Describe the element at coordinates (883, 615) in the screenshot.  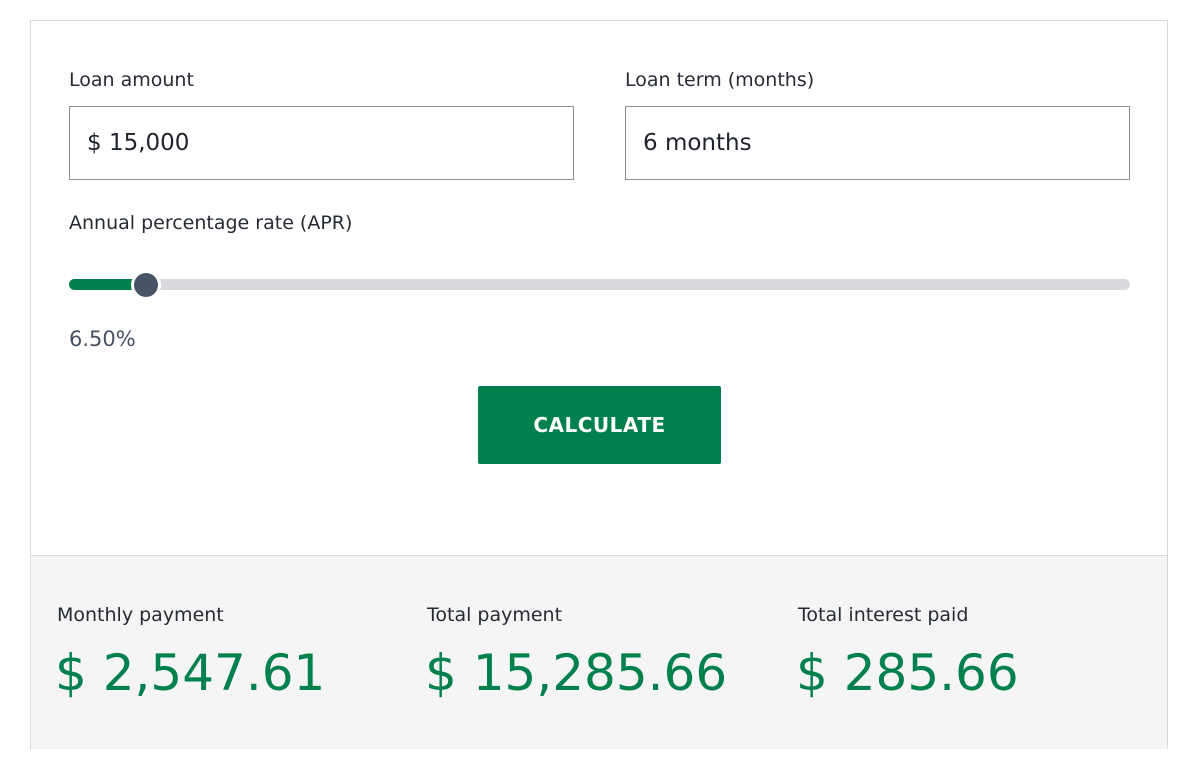
I see `total-interest-label: Total interest paid` at that location.